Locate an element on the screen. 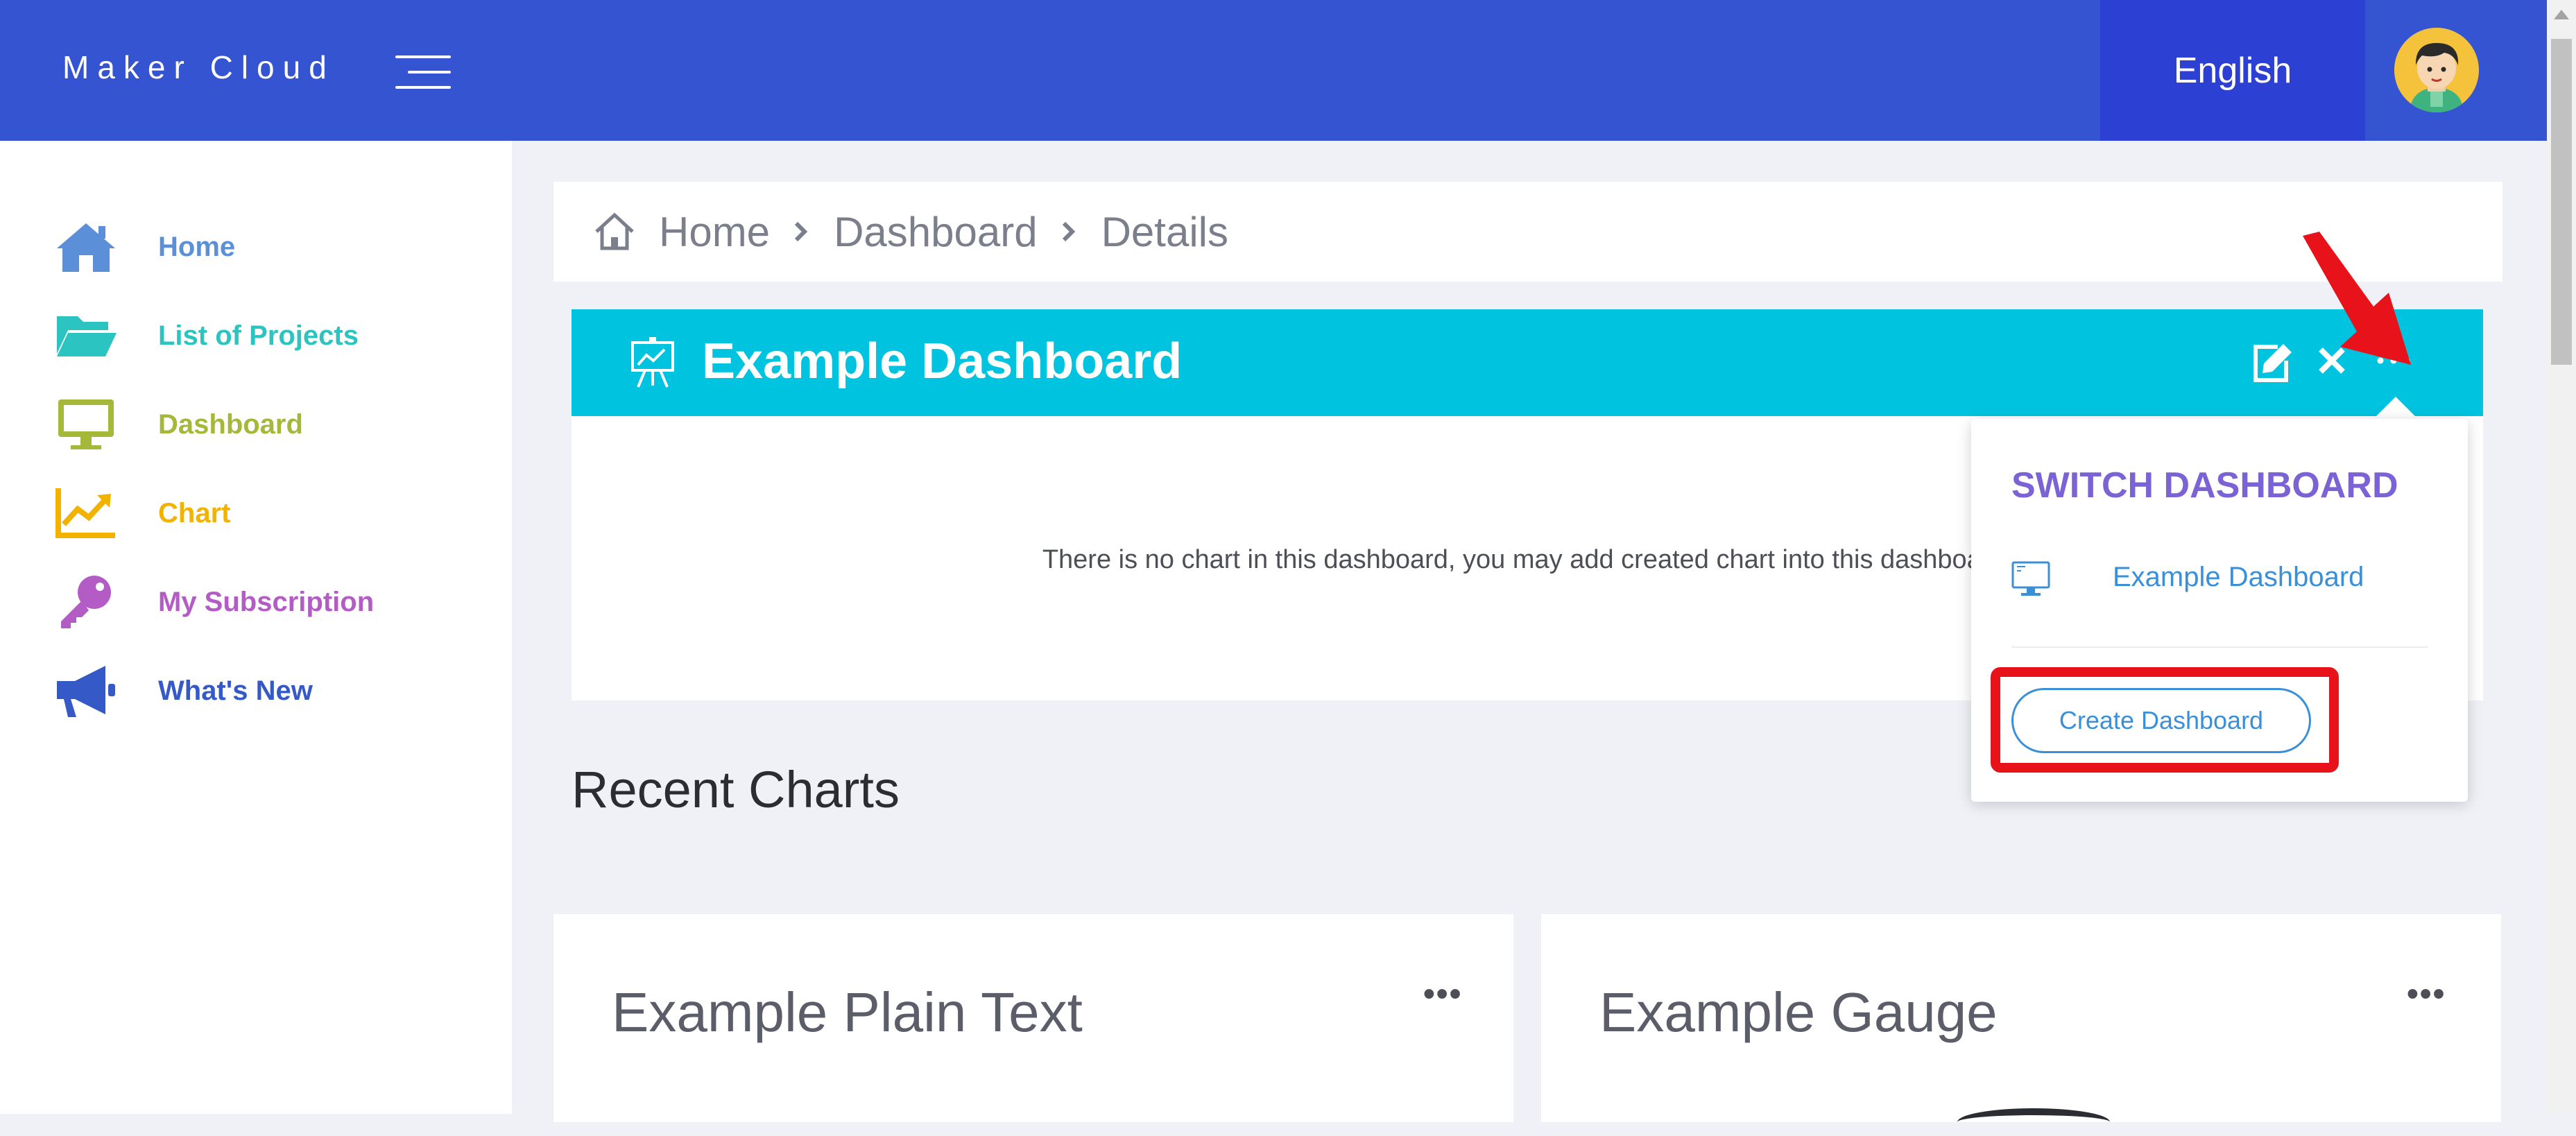 This screenshot has width=2576, height=1136. top-navbar: Maker Cloud English is located at coordinates (1273, 70).